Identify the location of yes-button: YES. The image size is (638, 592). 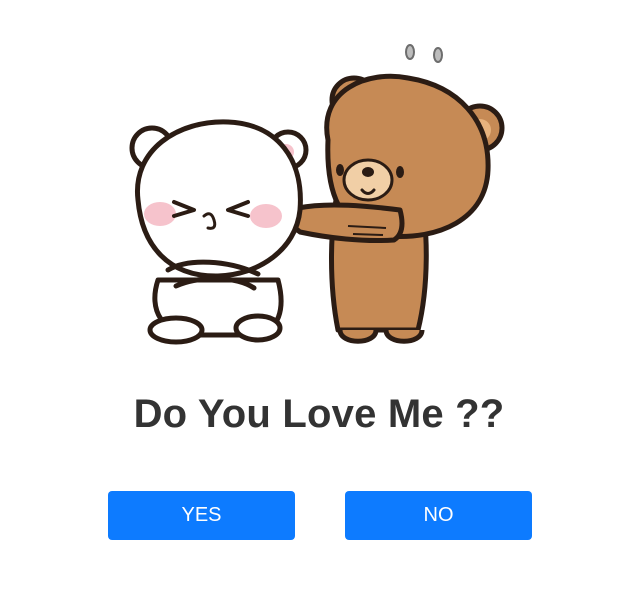
(201, 515).